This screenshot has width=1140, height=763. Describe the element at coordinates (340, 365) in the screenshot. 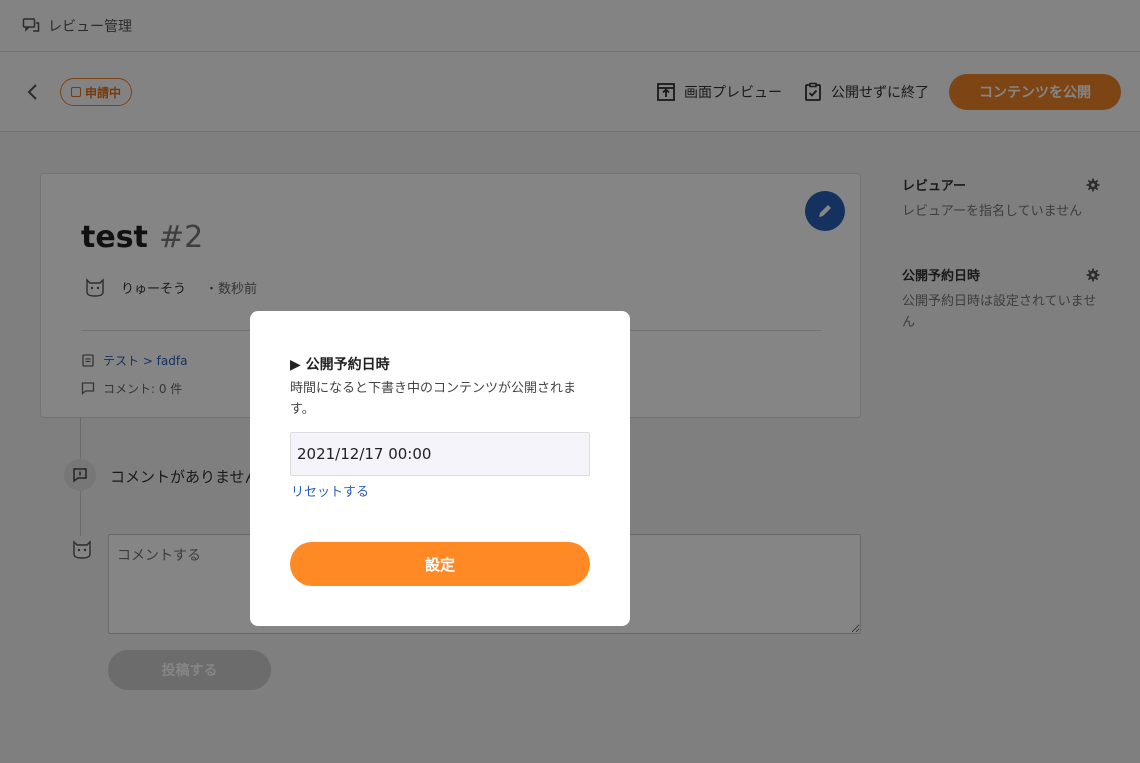

I see `modal-title: ▶ 公開予約日時` at that location.